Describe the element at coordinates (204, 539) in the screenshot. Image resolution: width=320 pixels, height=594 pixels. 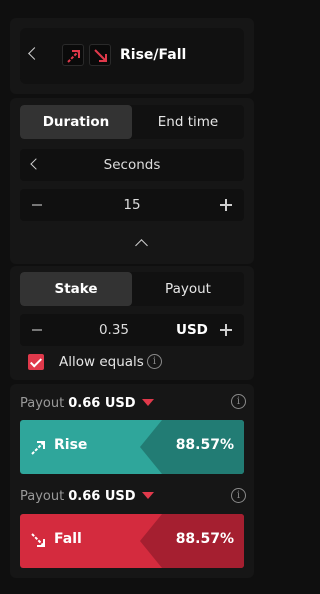
I see `fall-percentage: 88.57%` at that location.